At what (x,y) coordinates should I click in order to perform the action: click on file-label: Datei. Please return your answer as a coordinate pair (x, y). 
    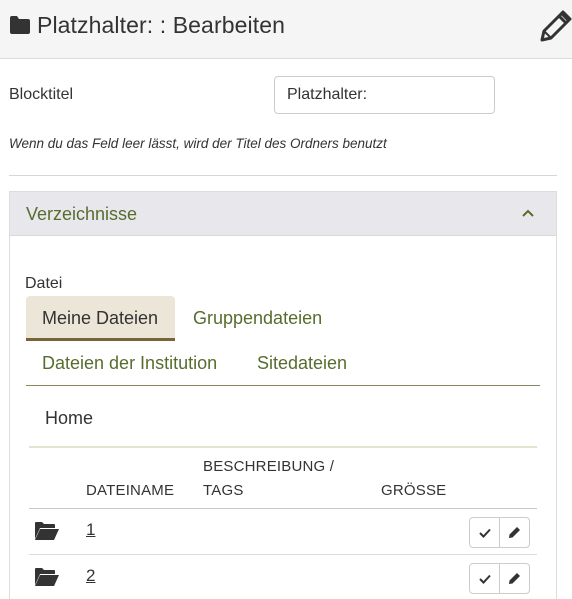
    Looking at the image, I should click on (44, 283).